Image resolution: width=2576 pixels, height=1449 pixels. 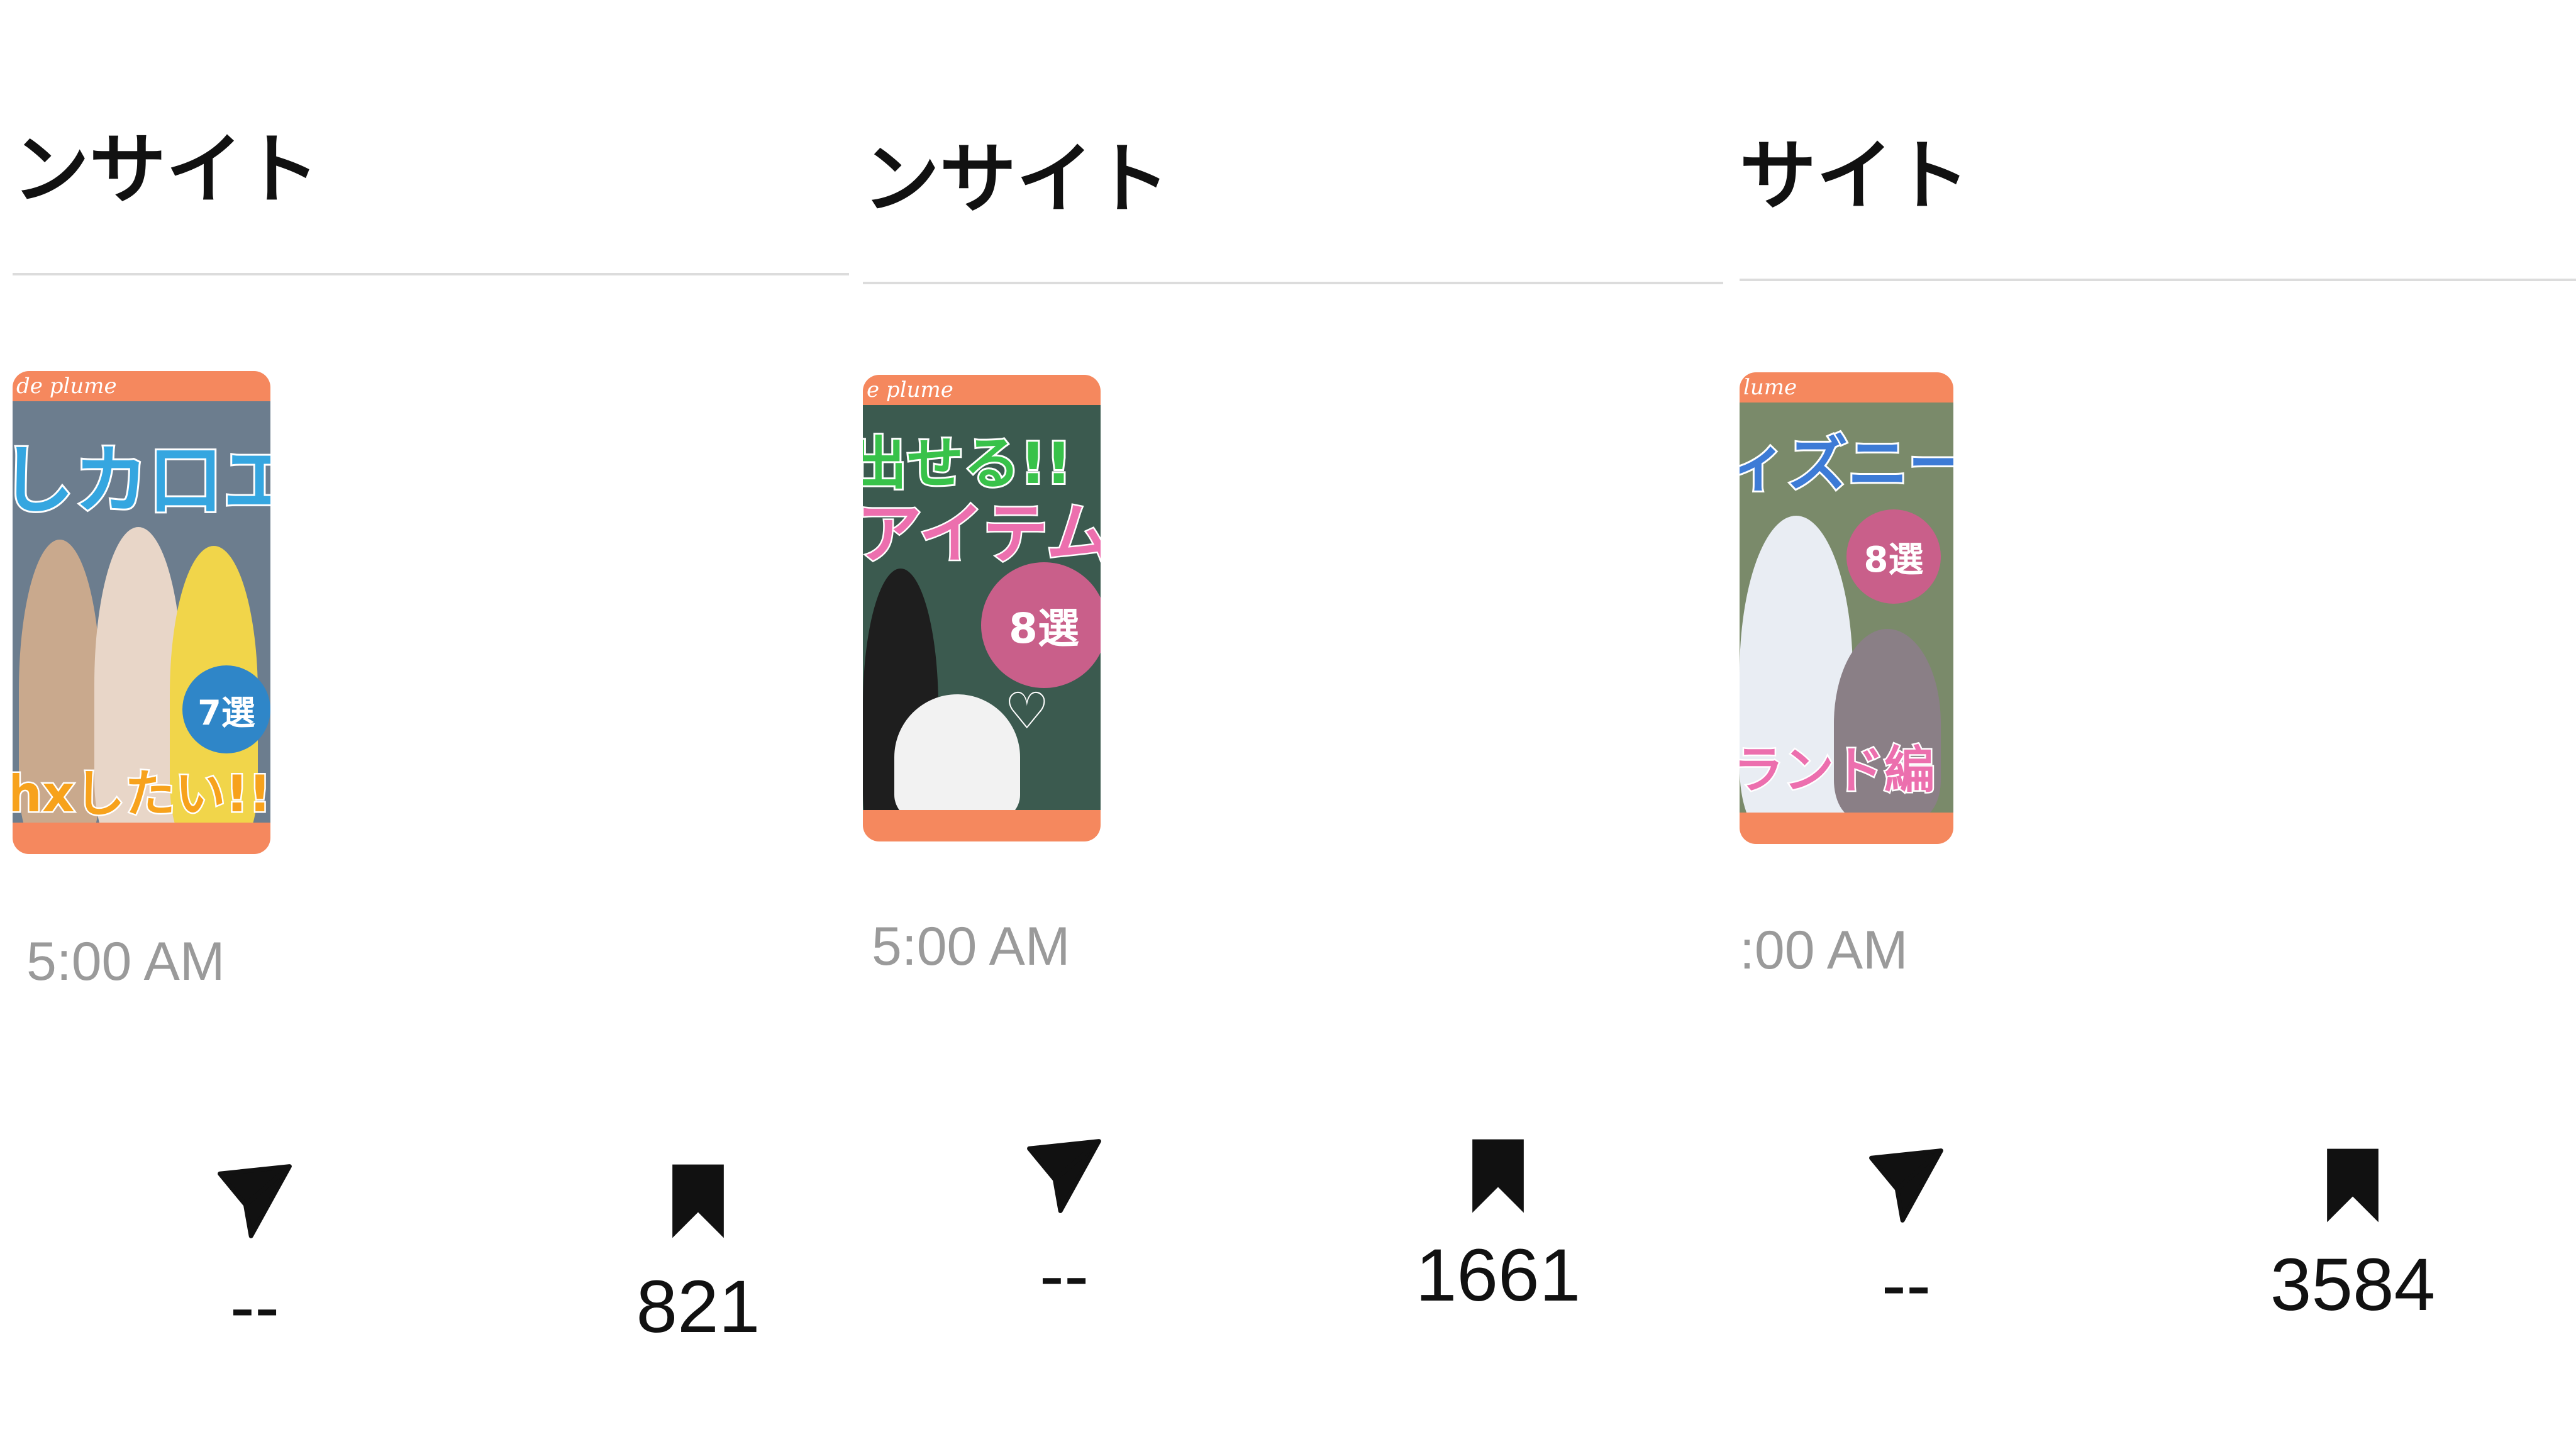 I want to click on post-thumbnail: de plume しカ口エ 7選 hxしたい!!, so click(x=141, y=612).